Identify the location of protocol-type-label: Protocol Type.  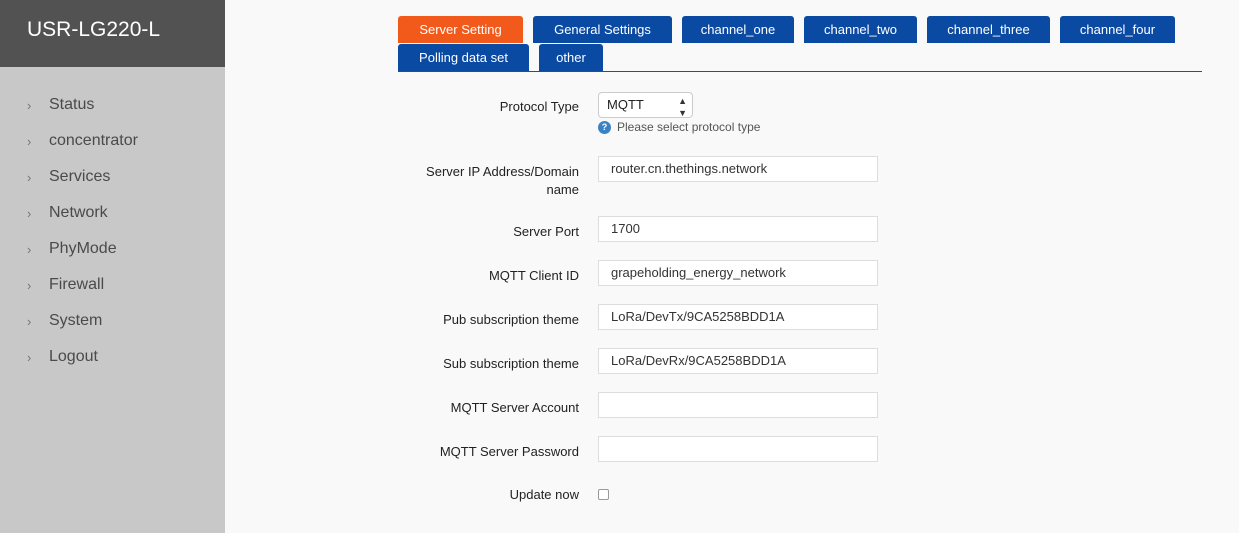
(539, 106).